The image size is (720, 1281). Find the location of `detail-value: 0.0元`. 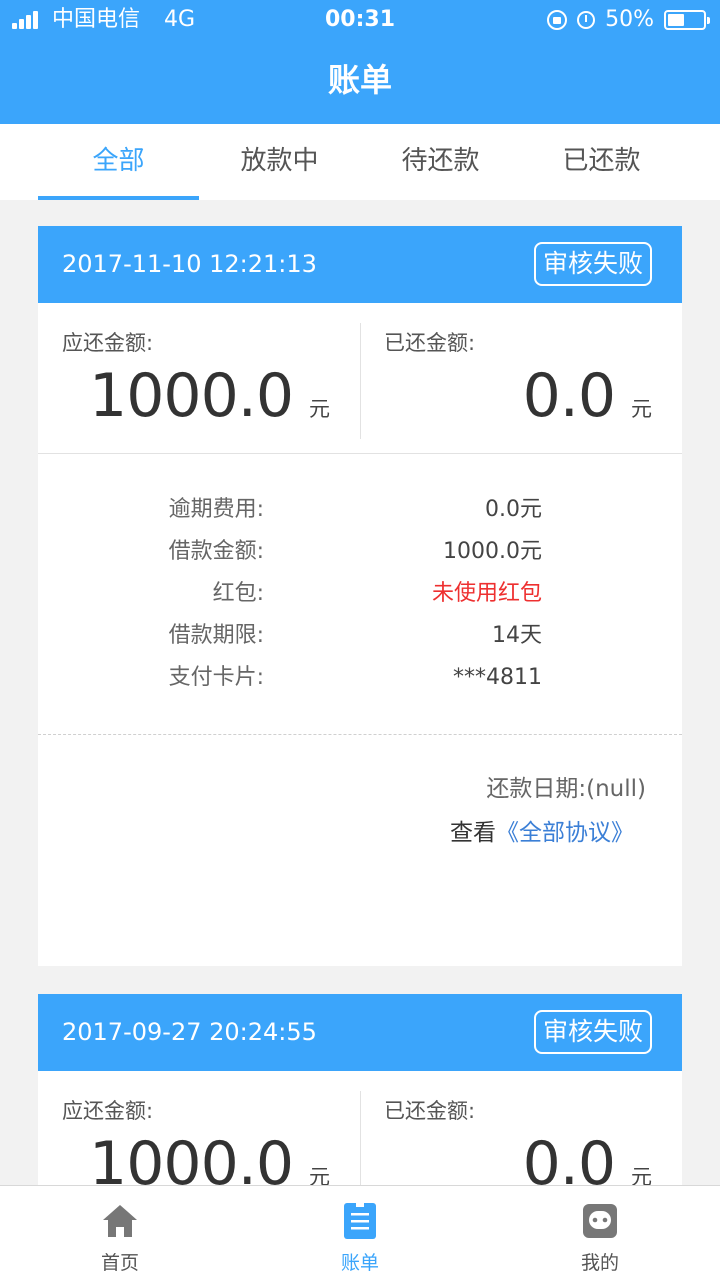

detail-value: 0.0元 is located at coordinates (513, 509).